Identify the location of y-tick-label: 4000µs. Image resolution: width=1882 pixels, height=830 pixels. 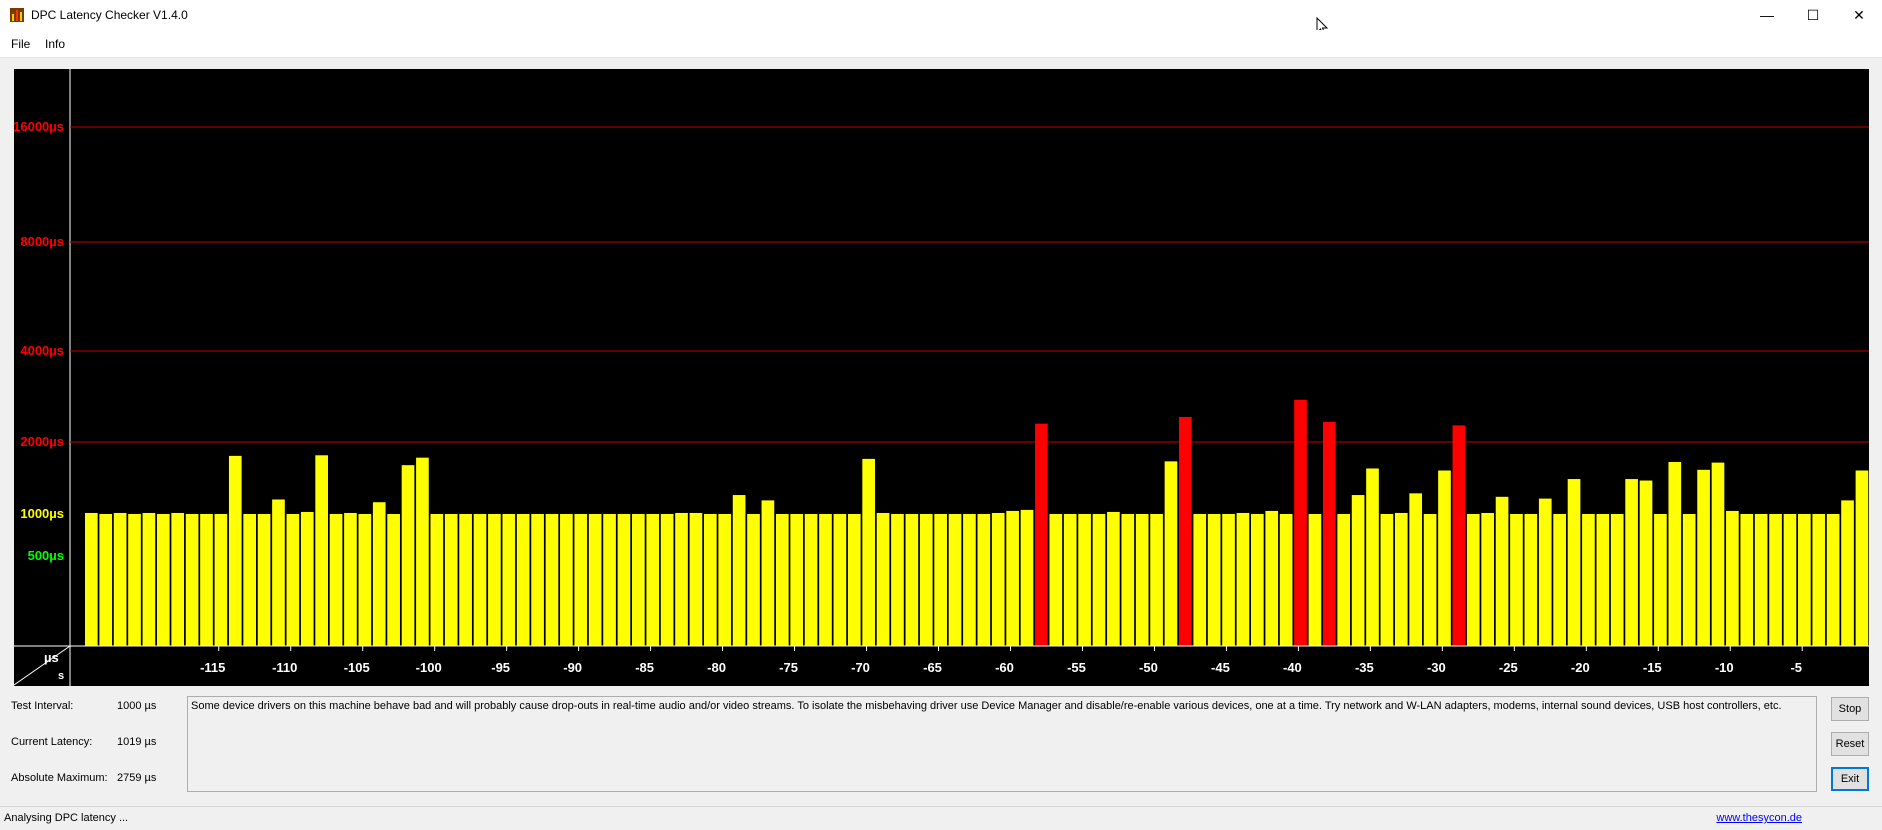
(42, 350).